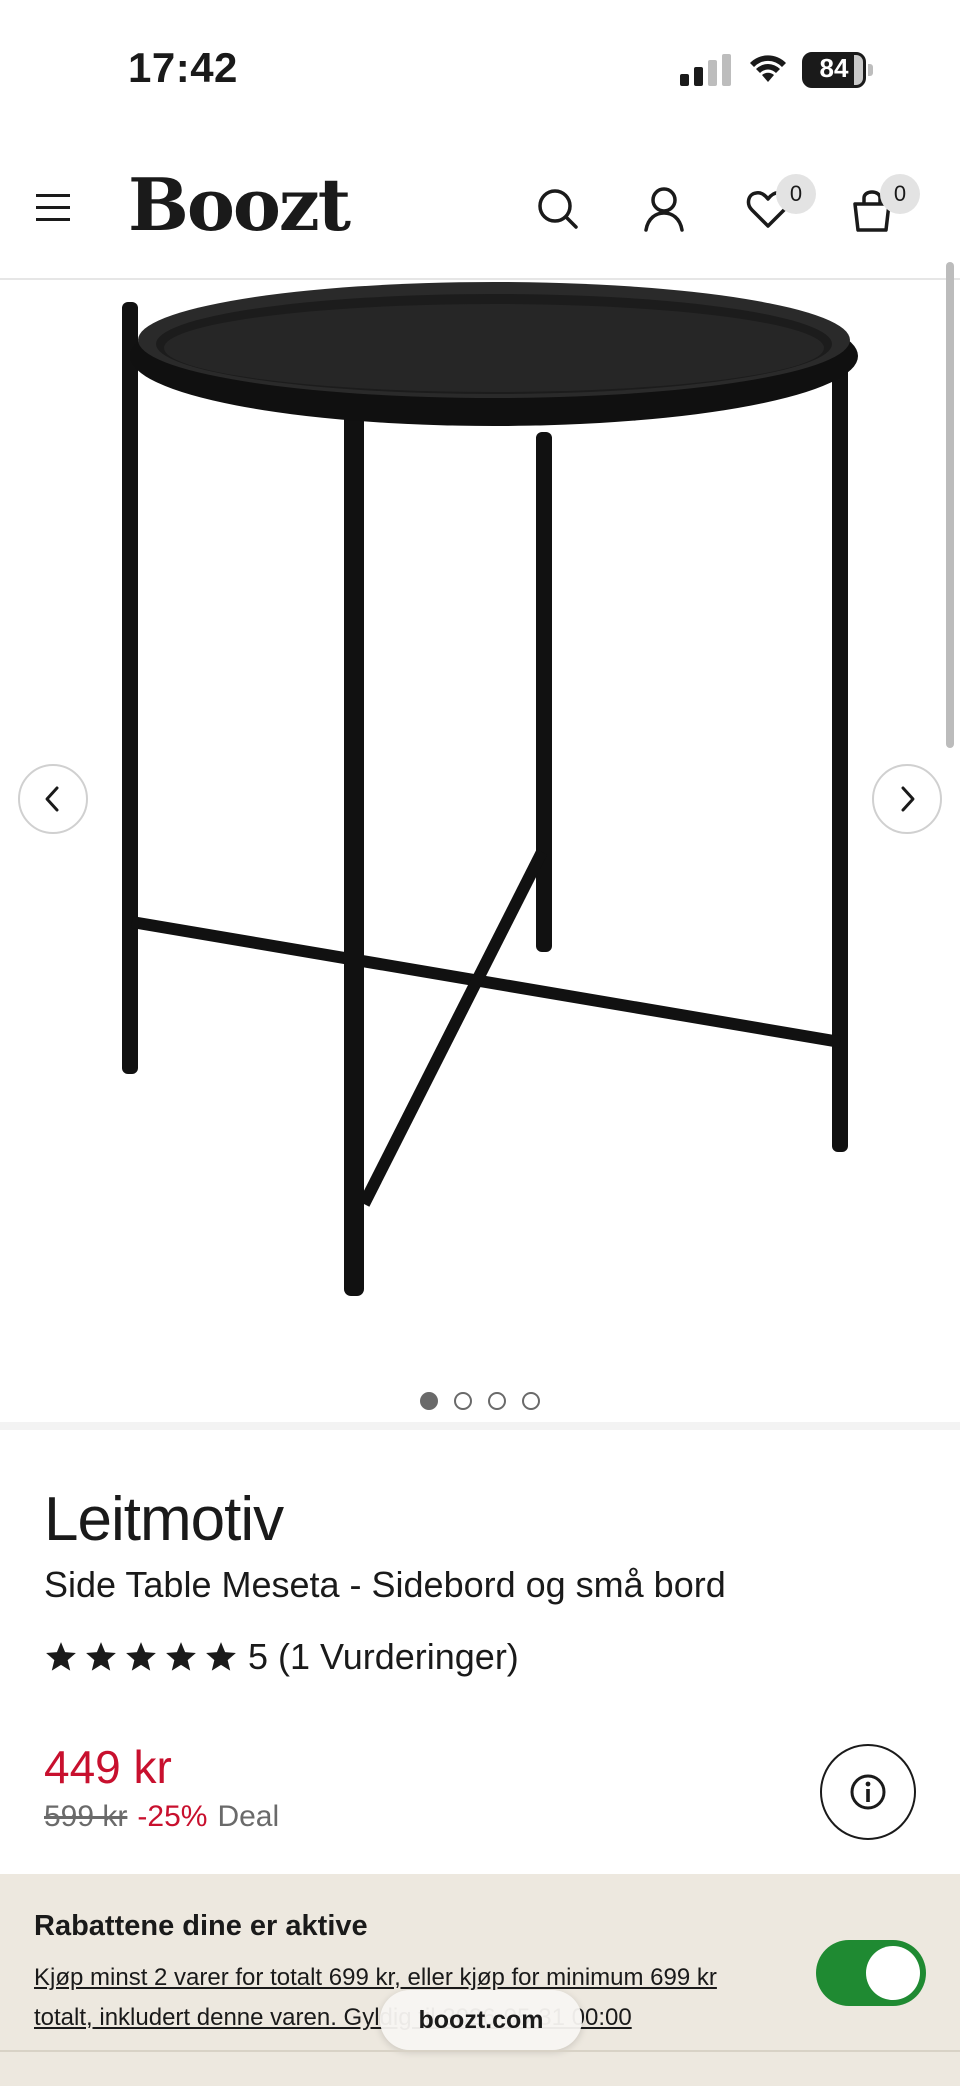 This screenshot has width=960, height=2086. Describe the element at coordinates (796, 194) in the screenshot. I see `wishlist-count-badge: 0` at that location.